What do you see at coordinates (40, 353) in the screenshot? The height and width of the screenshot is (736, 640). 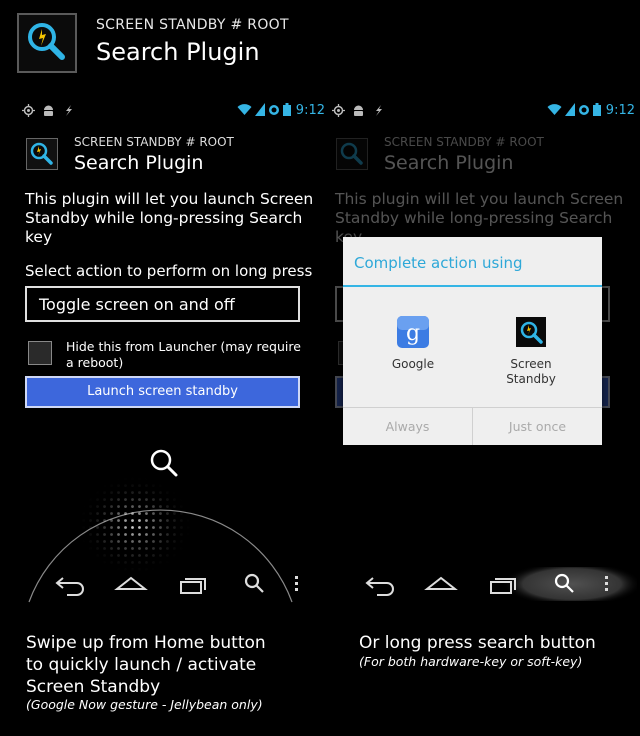 I see `hide-launcher-checkbox` at bounding box center [40, 353].